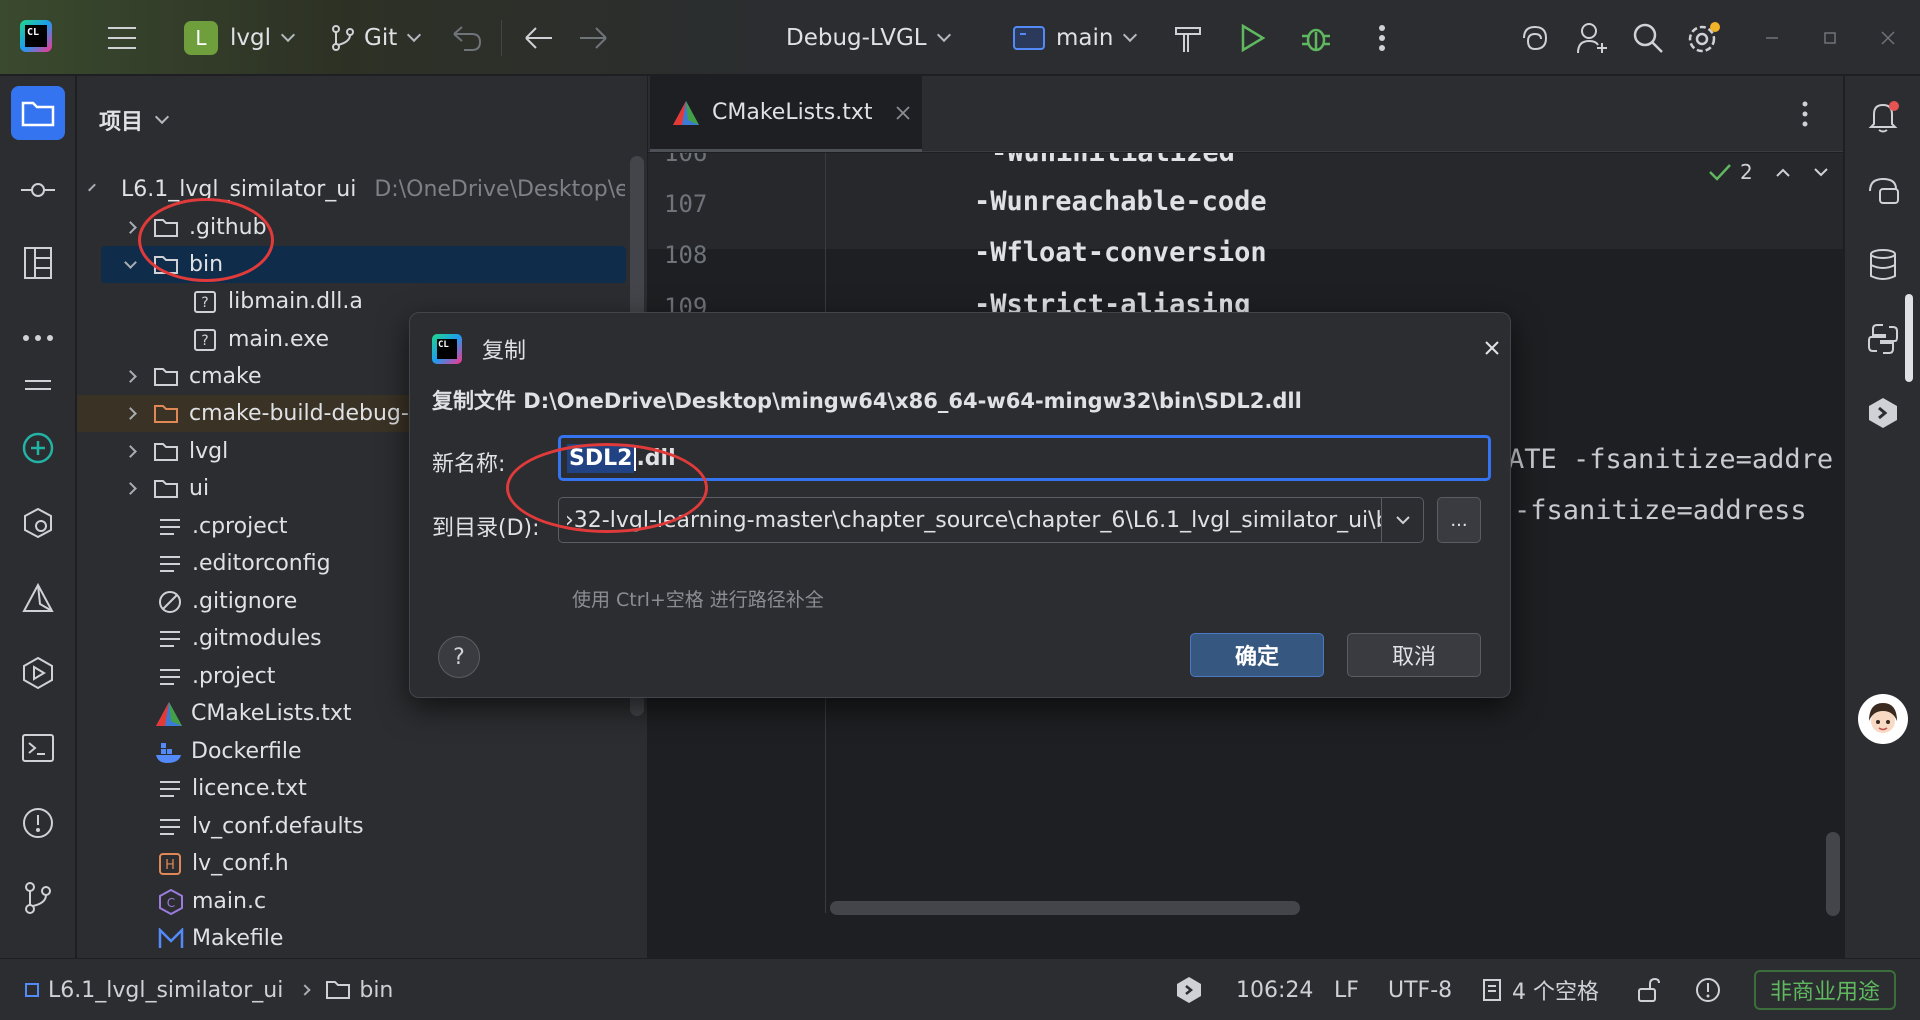  What do you see at coordinates (1414, 655) in the screenshot?
I see `cancel-button: 取消` at bounding box center [1414, 655].